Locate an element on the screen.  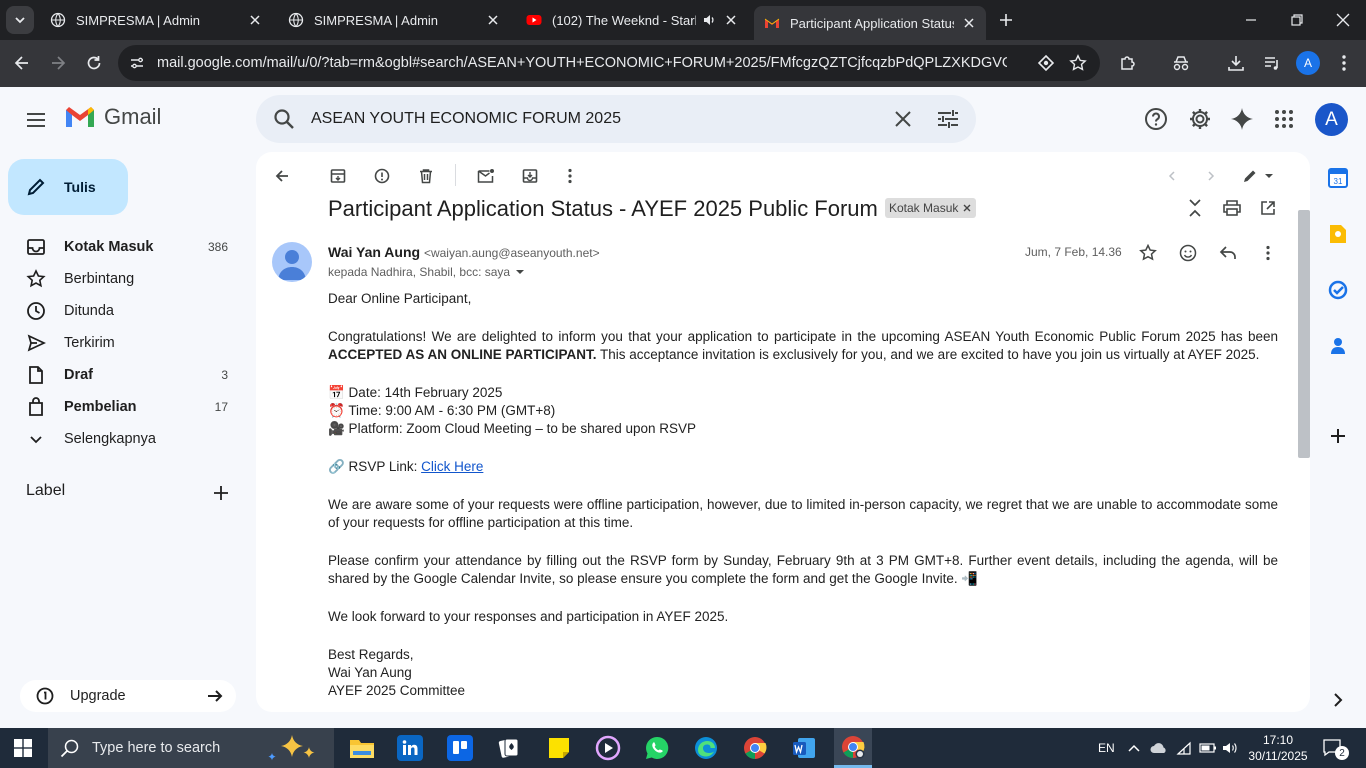
sticky-notes-taskbar-button is located at coordinates (559, 748).